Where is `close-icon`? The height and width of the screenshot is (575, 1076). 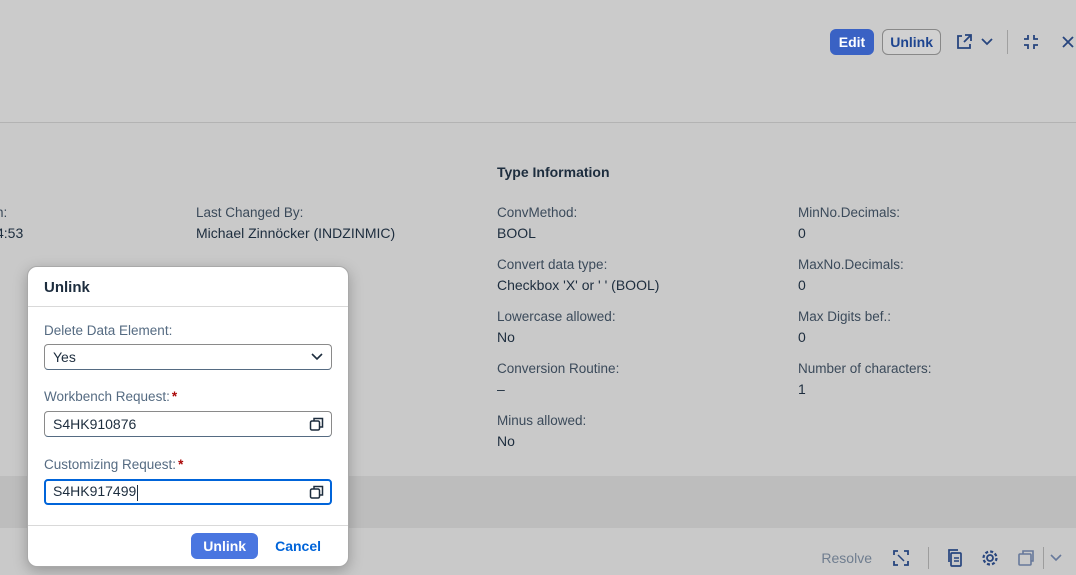 close-icon is located at coordinates (1068, 42).